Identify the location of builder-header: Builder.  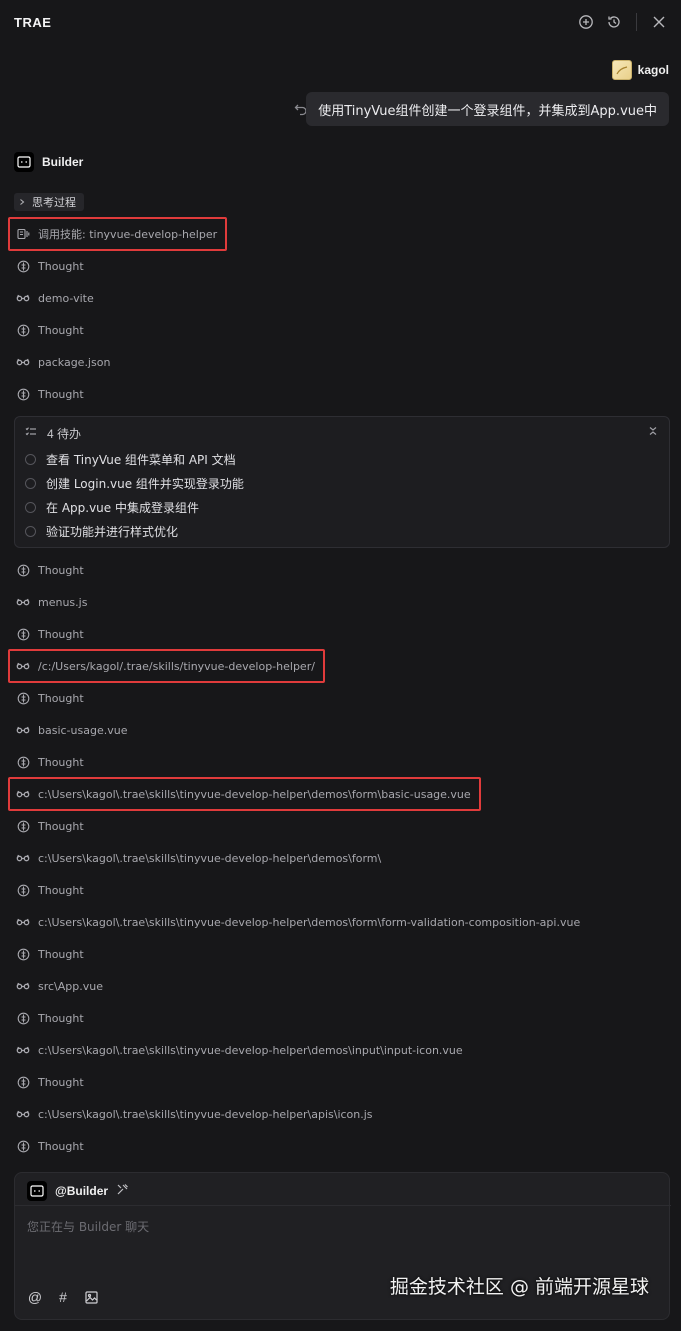
(48, 162).